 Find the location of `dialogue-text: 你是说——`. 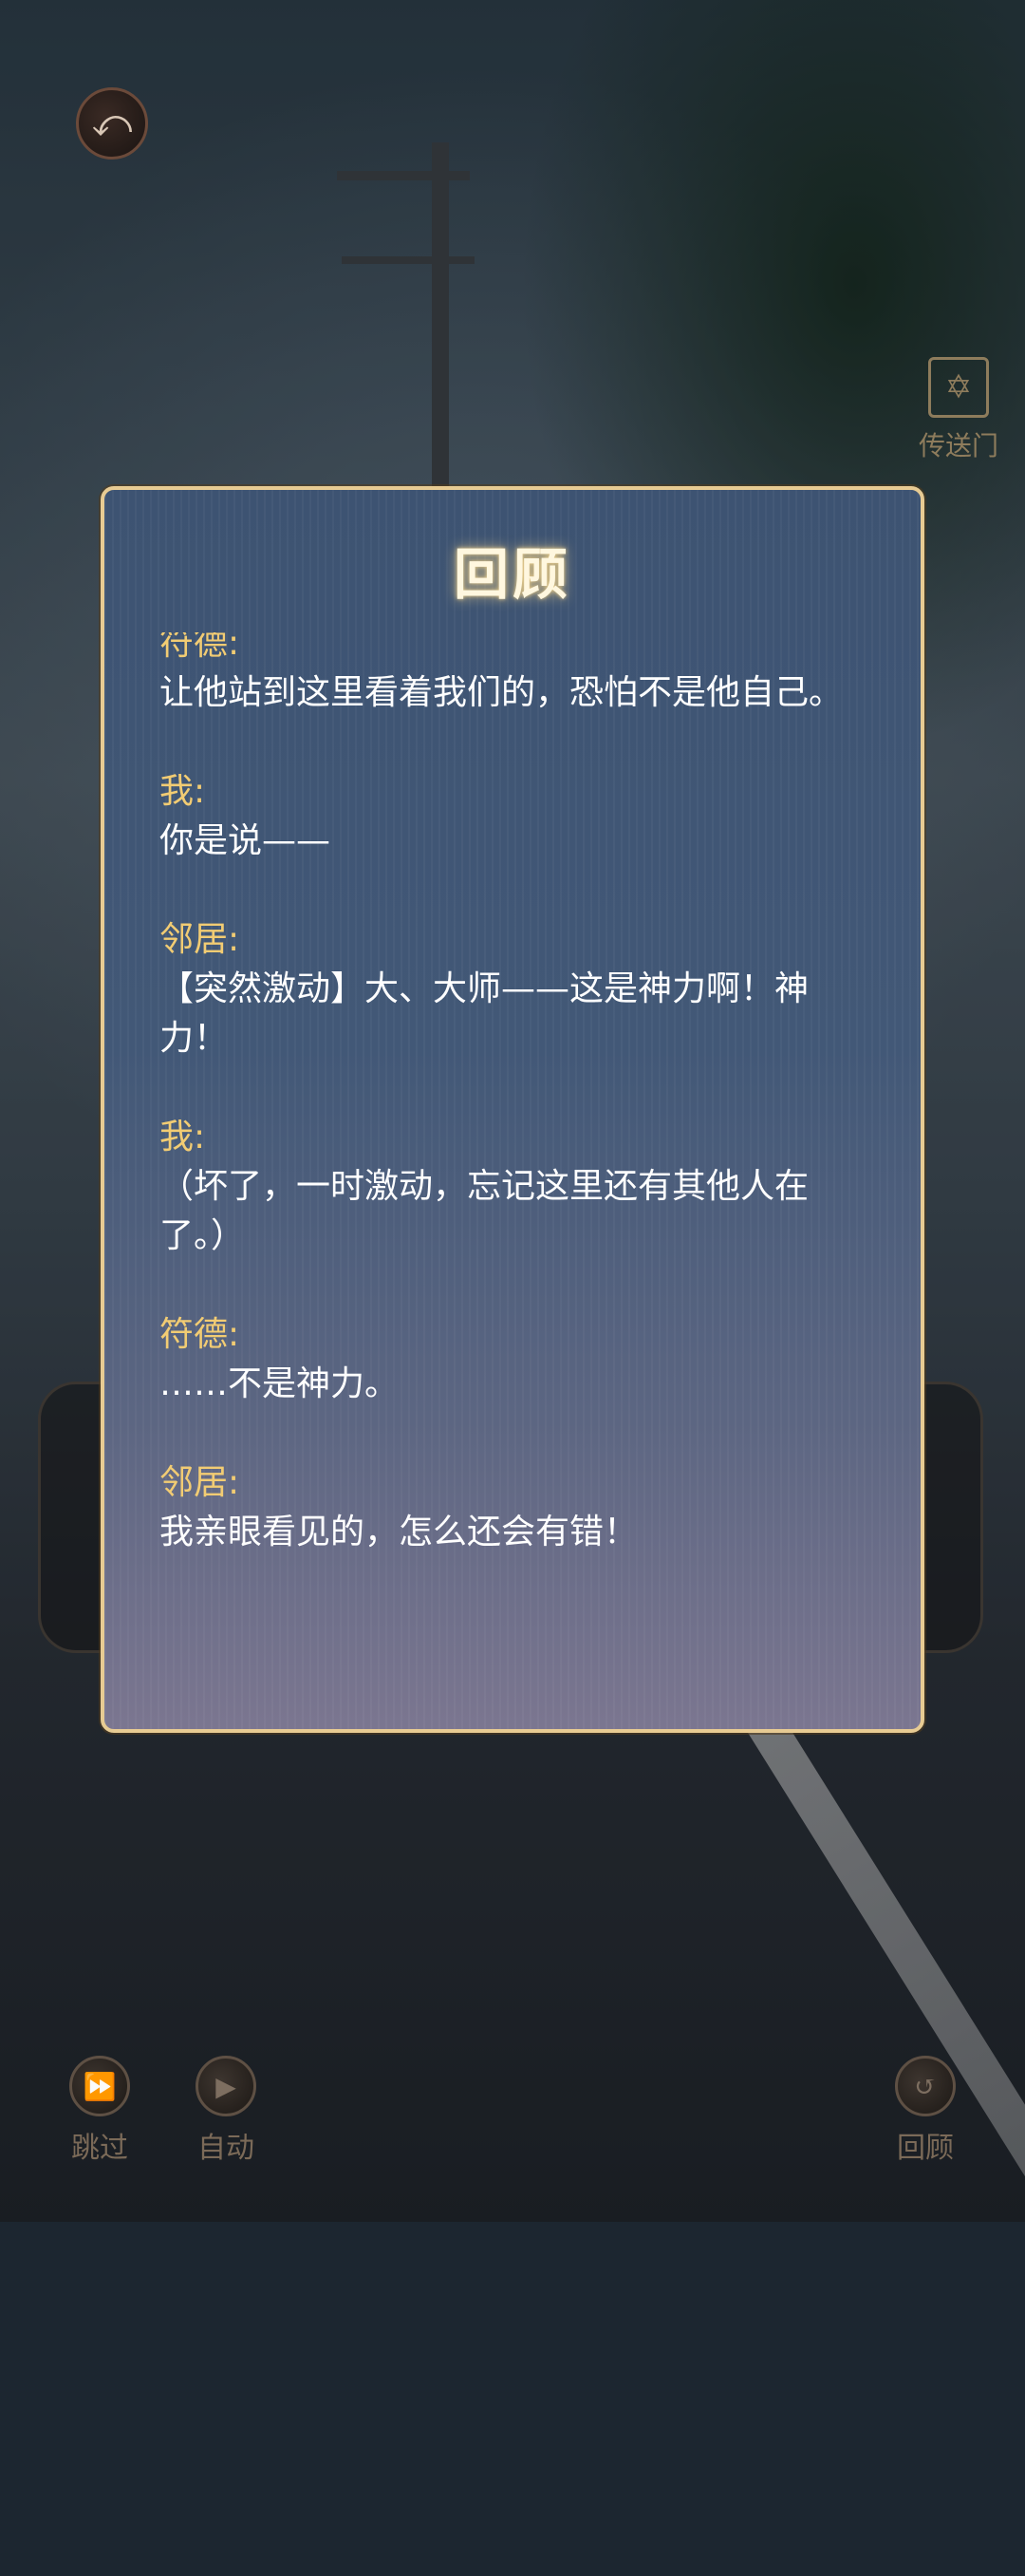

dialogue-text: 你是说—— is located at coordinates (245, 840).